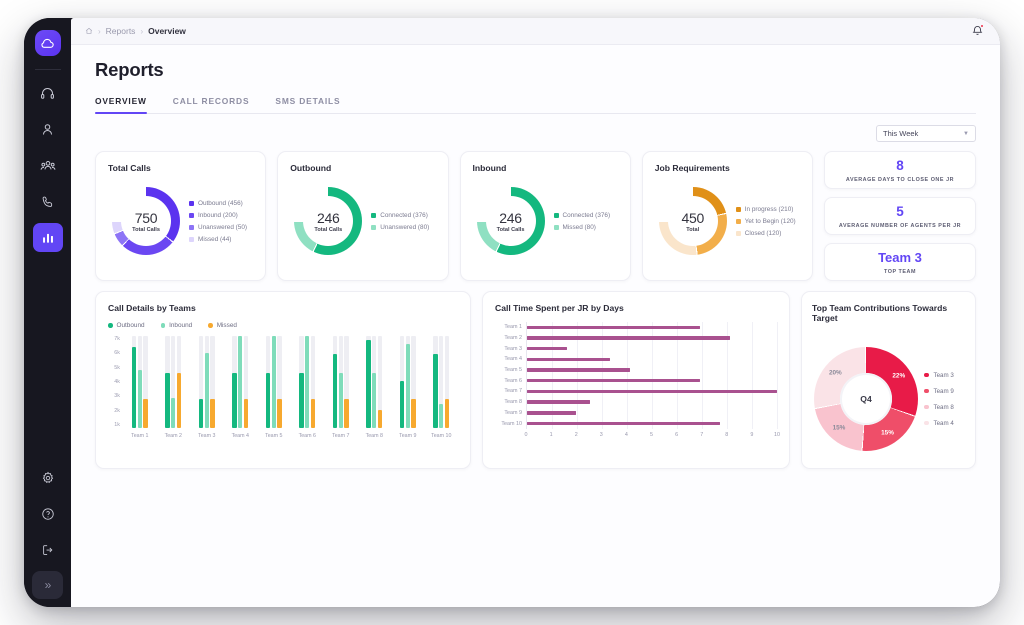 The width and height of the screenshot is (1024, 625). I want to click on logout-icon, so click(48, 549).